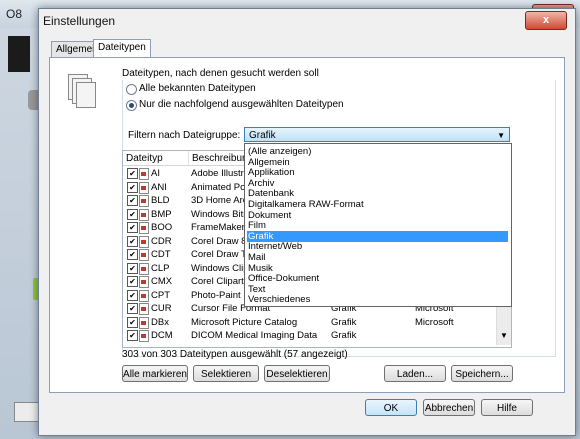 This screenshot has width=580, height=439. What do you see at coordinates (161, 308) in the screenshot?
I see `cell-extension: CUR` at bounding box center [161, 308].